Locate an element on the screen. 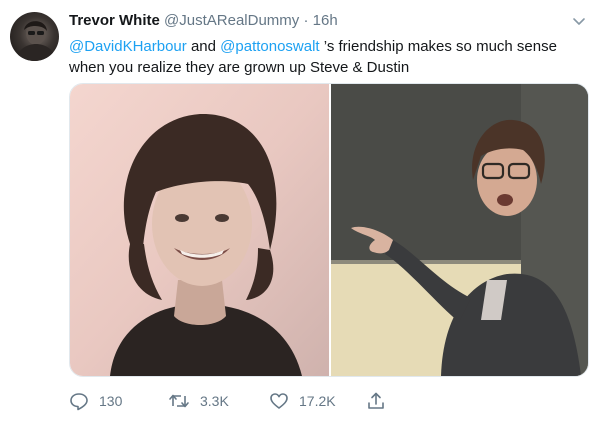 The height and width of the screenshot is (421, 601). reply-button: 130 is located at coordinates (95, 401).